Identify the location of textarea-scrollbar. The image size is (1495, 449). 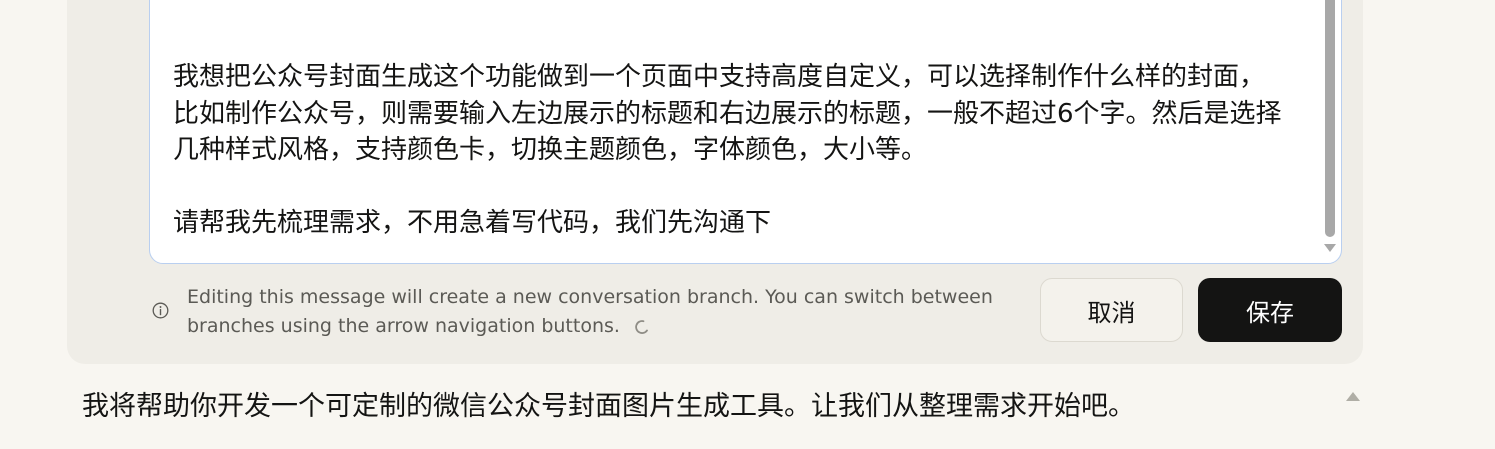
(1330, 131).